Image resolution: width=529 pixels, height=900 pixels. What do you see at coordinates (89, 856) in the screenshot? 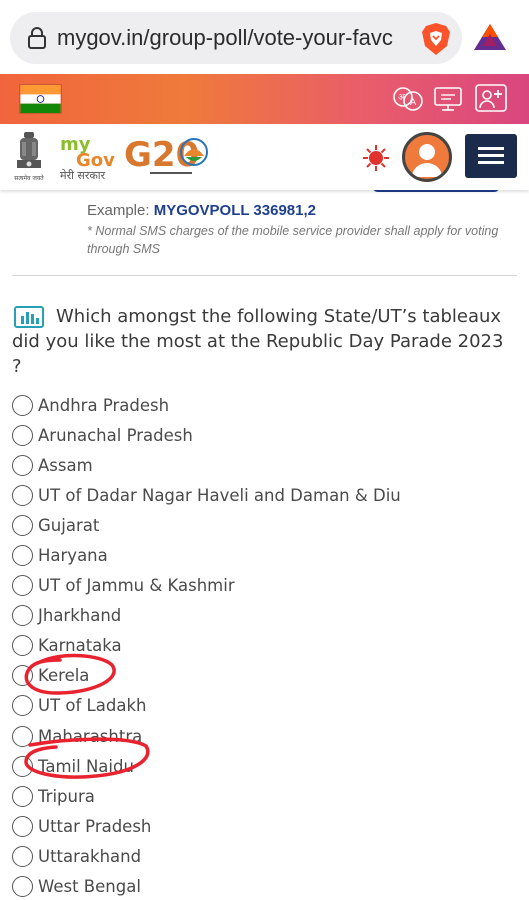
I see `poll-option-label: Uttarakhand` at bounding box center [89, 856].